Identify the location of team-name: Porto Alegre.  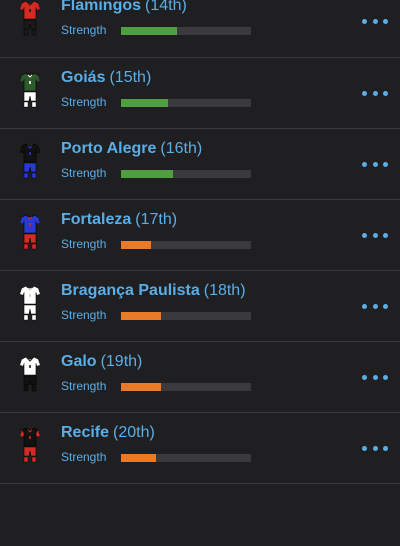
(109, 148).